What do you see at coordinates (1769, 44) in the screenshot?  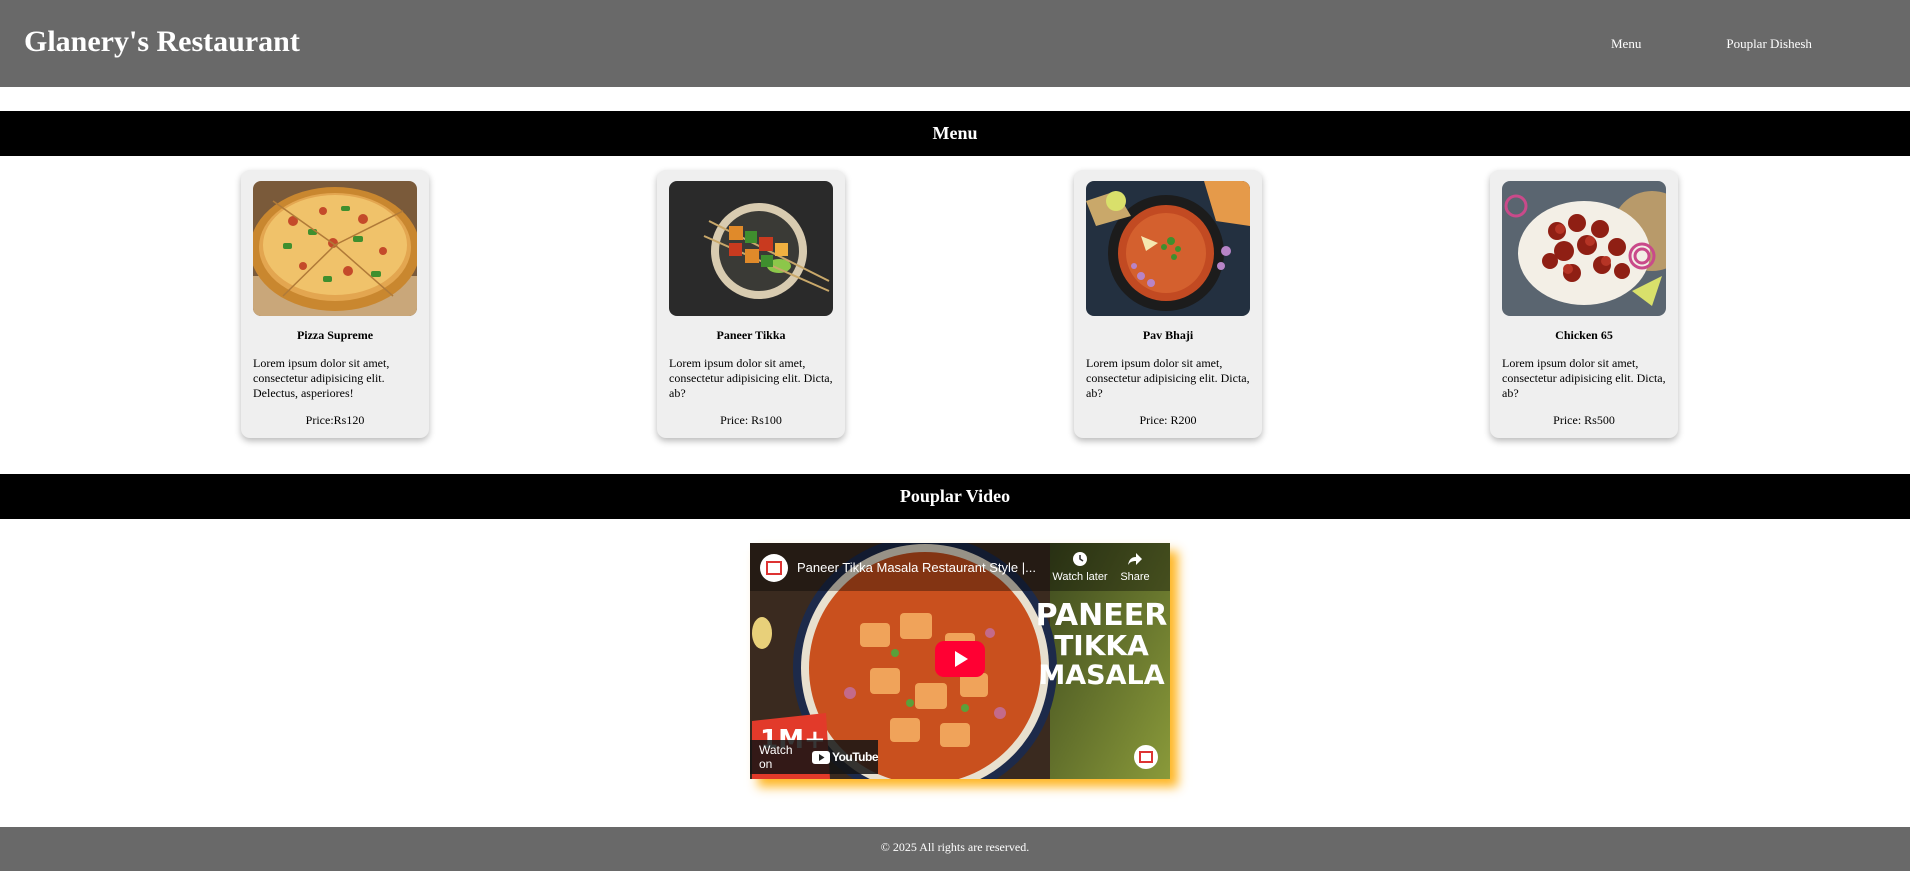 I see `nav-link-popular-dishes: Pouplar Dishesh` at bounding box center [1769, 44].